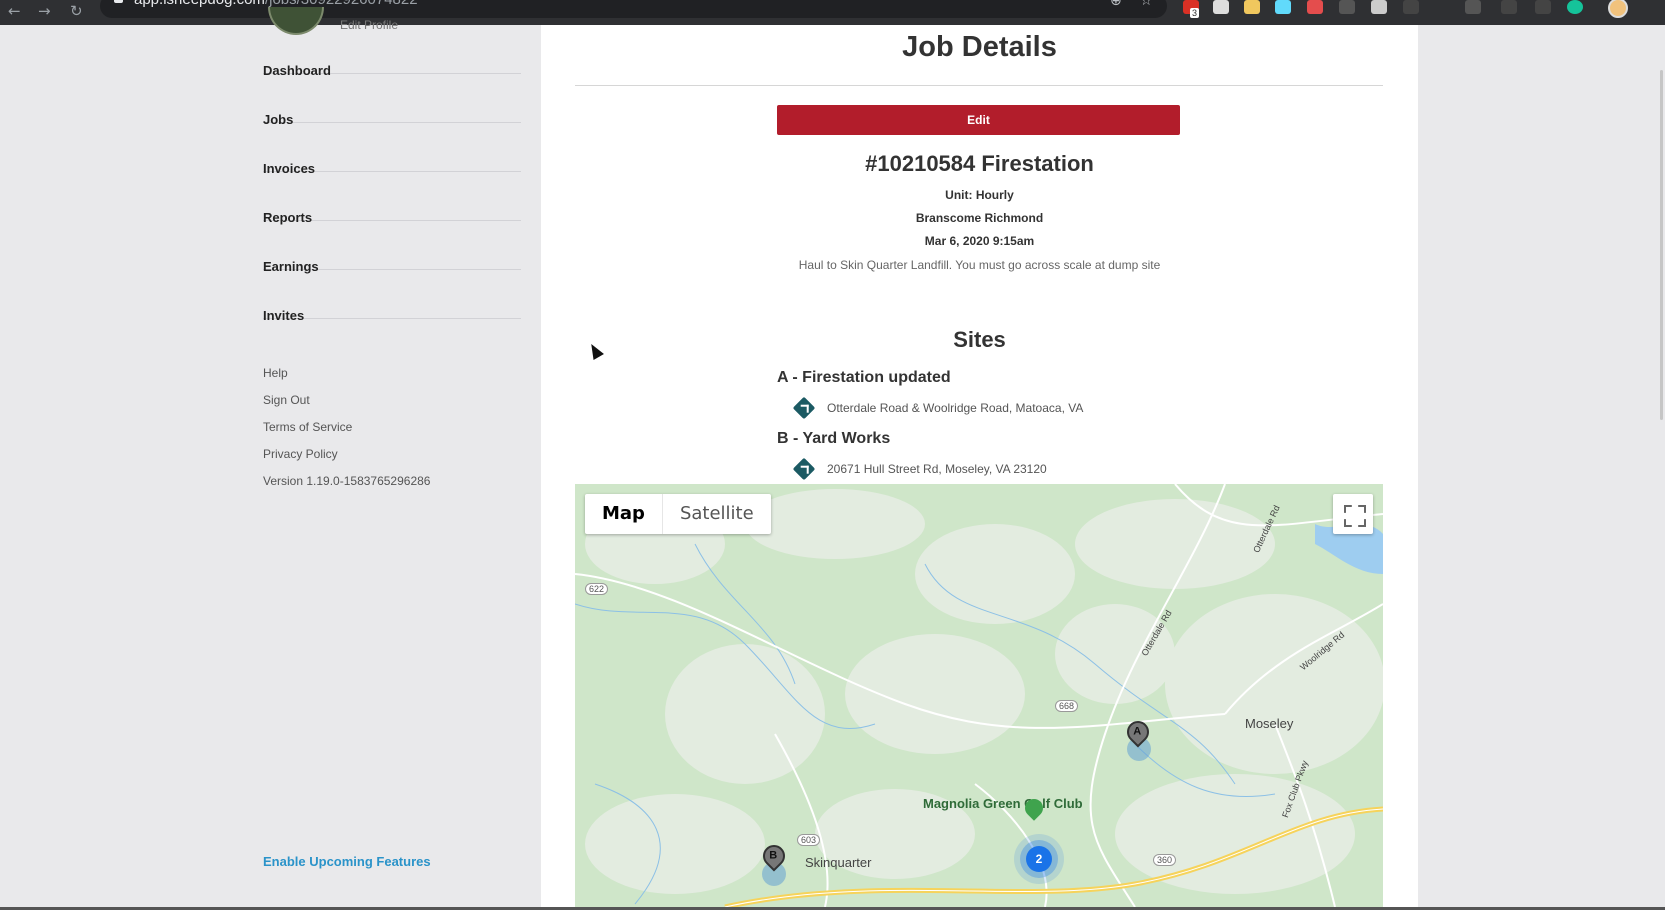 The width and height of the screenshot is (1665, 910). Describe the element at coordinates (1195, 13) in the screenshot. I see `extension-badge: 3` at that location.